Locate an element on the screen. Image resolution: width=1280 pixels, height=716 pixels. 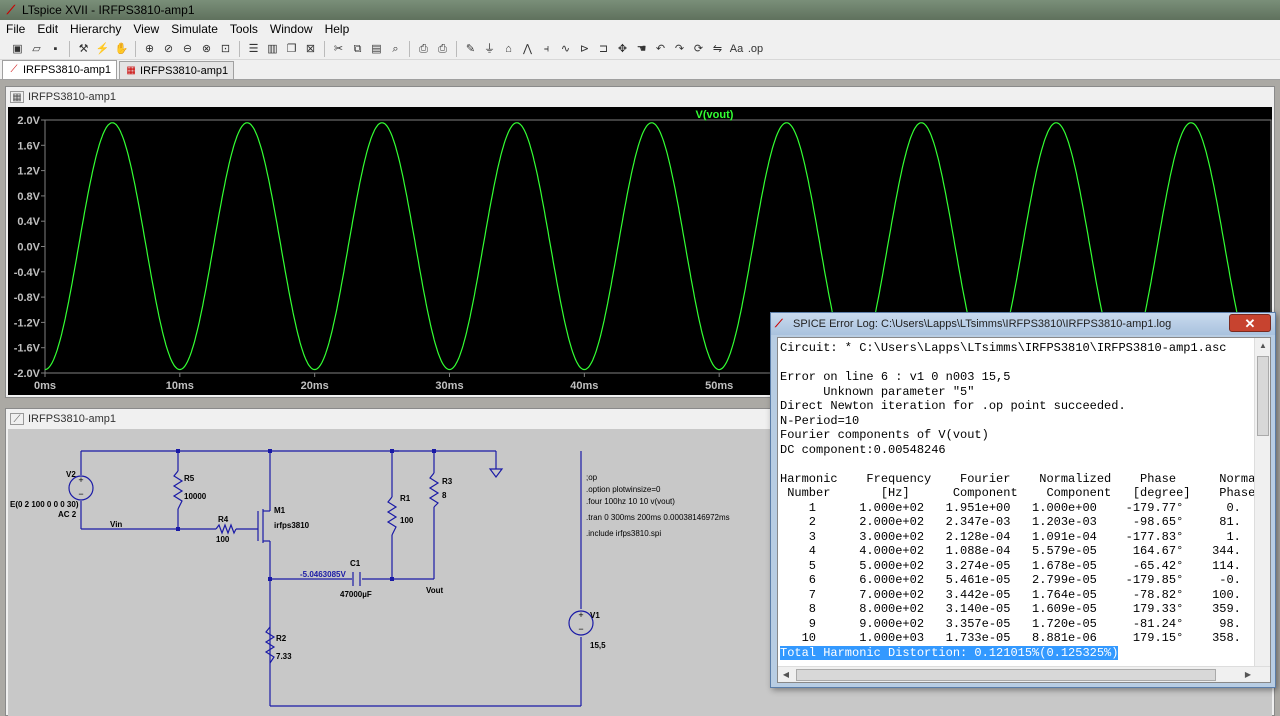
junction-dot is located at coordinates (270, 579).